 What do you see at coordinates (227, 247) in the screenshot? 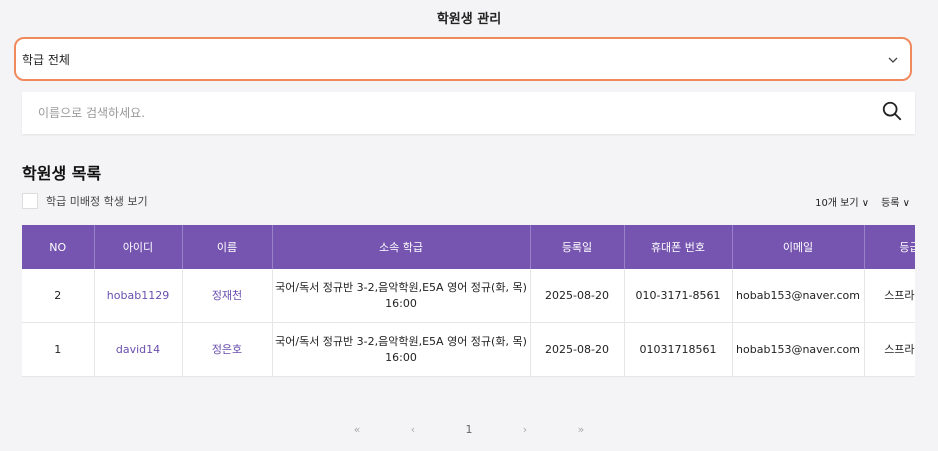
I see `col-header-name: 이름` at bounding box center [227, 247].